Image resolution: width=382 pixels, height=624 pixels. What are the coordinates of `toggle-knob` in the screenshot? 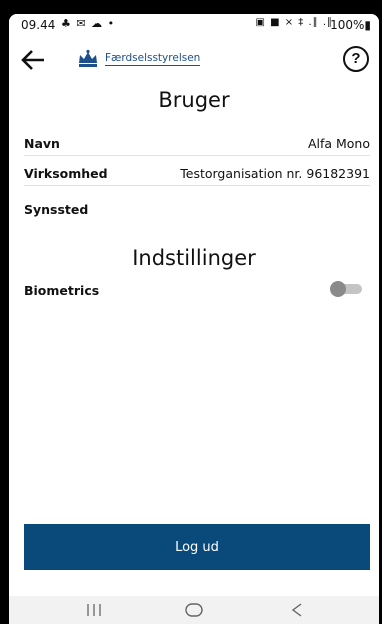 It's located at (338, 289).